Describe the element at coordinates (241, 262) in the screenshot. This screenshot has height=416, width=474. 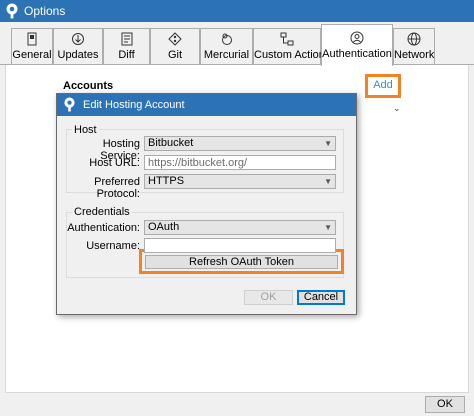
I see `refresh-oauth-token-button: Refresh OAuth Token` at that location.